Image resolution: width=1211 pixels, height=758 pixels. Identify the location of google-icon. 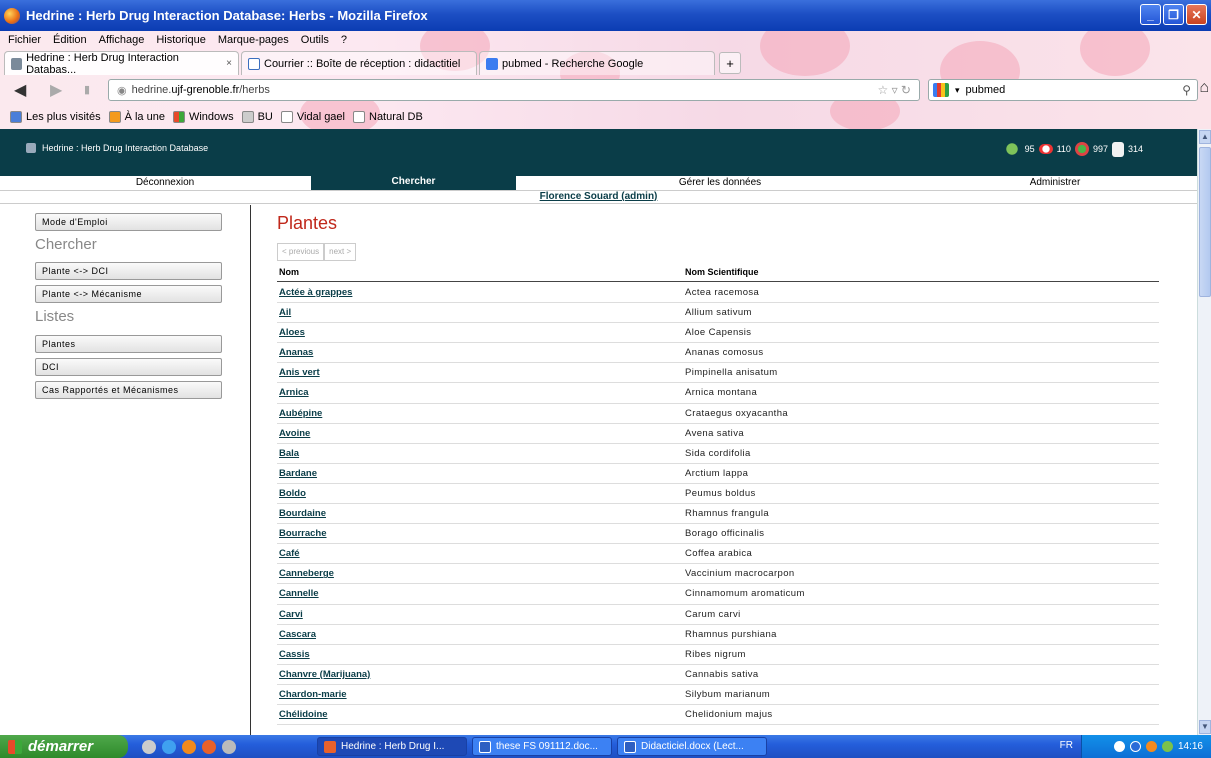
(492, 63).